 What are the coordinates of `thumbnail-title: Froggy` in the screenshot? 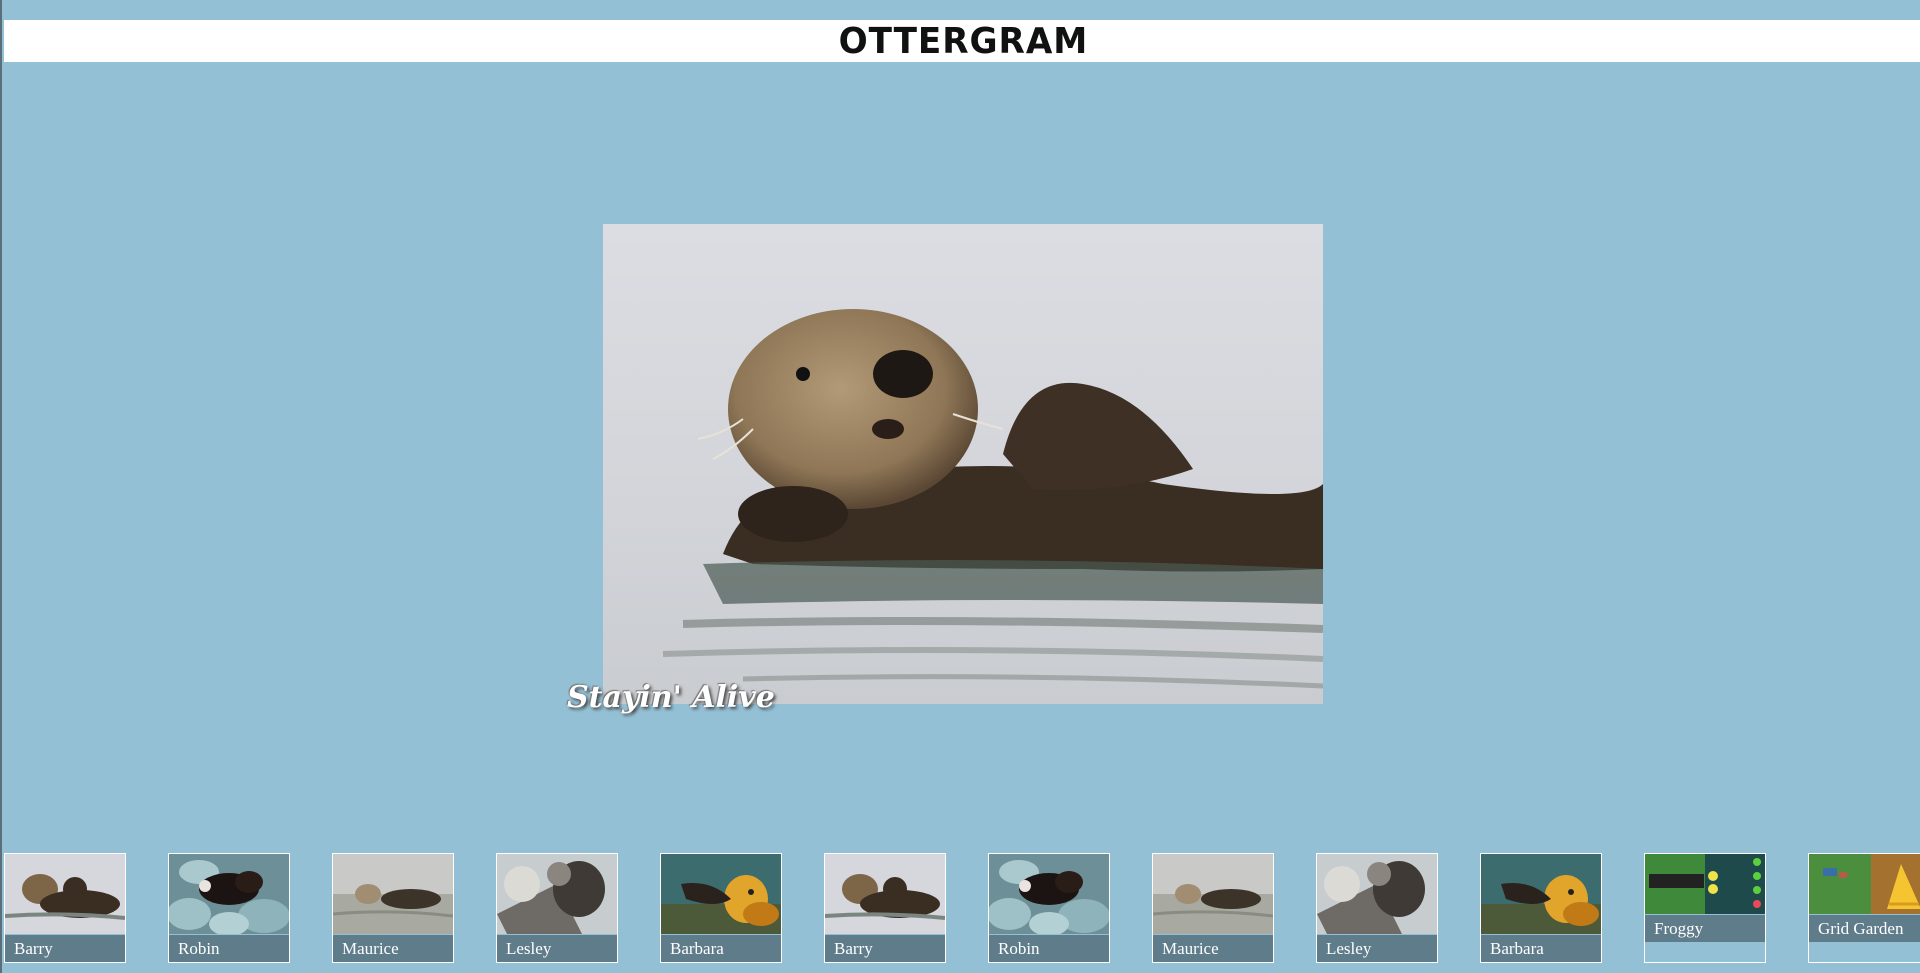 It's located at (1705, 928).